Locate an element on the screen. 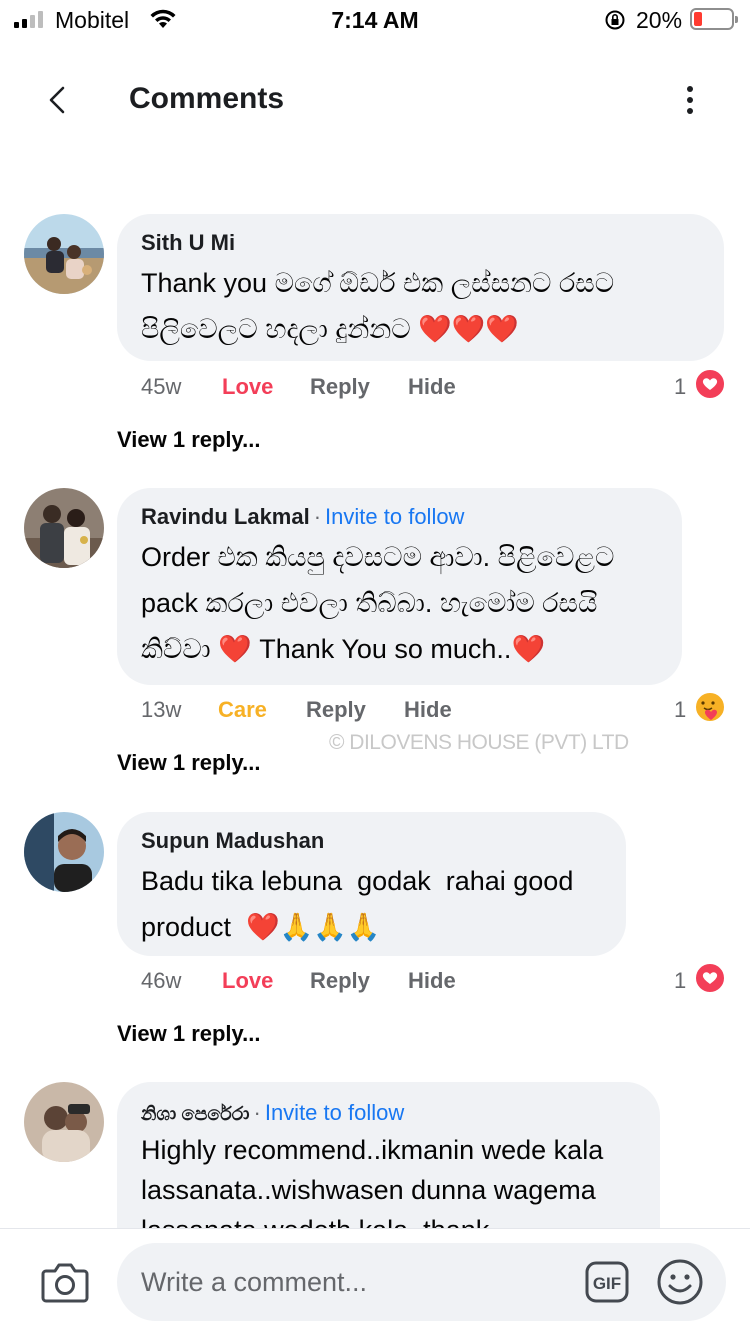  comment-age: 45w is located at coordinates (161, 386).